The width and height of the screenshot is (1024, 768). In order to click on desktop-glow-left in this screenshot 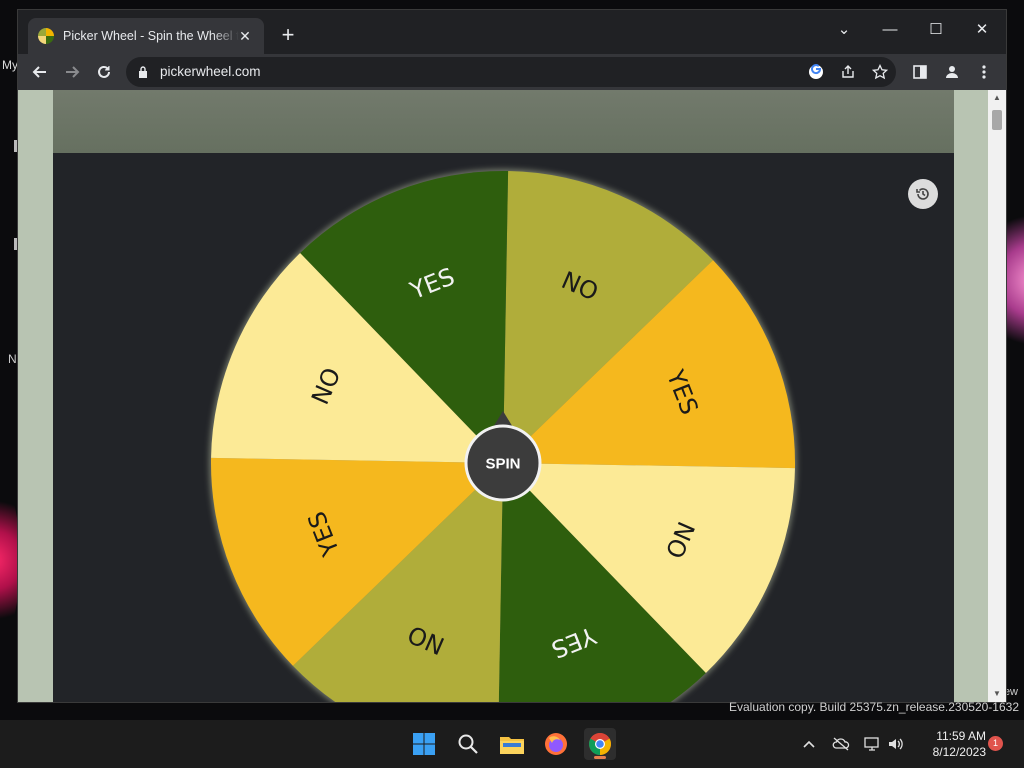, I will do `click(10, 560)`.